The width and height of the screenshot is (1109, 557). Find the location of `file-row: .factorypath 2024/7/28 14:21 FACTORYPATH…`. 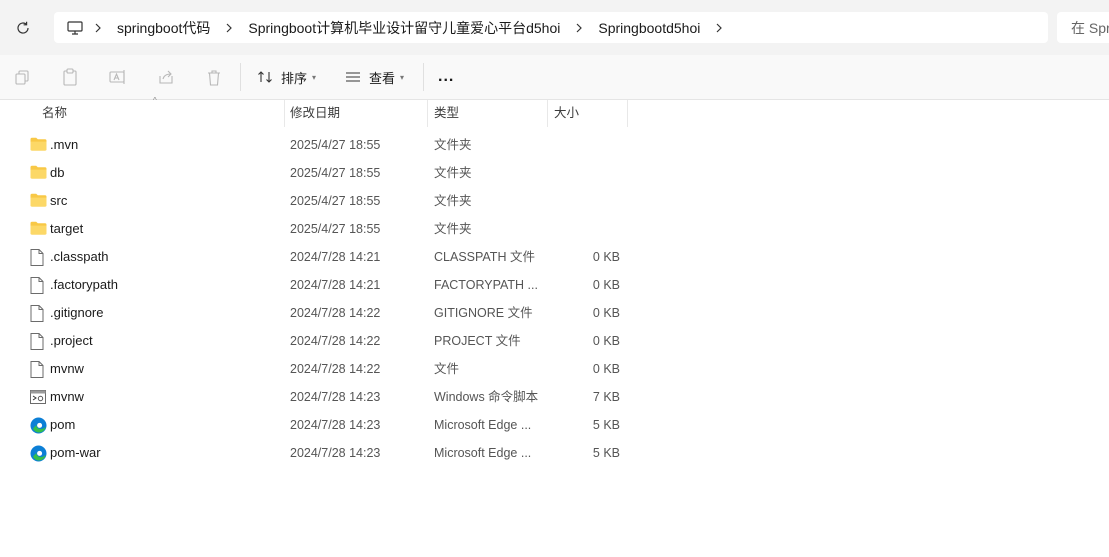

file-row: .factorypath 2024/7/28 14:21 FACTORYPATH… is located at coordinates (554, 285).